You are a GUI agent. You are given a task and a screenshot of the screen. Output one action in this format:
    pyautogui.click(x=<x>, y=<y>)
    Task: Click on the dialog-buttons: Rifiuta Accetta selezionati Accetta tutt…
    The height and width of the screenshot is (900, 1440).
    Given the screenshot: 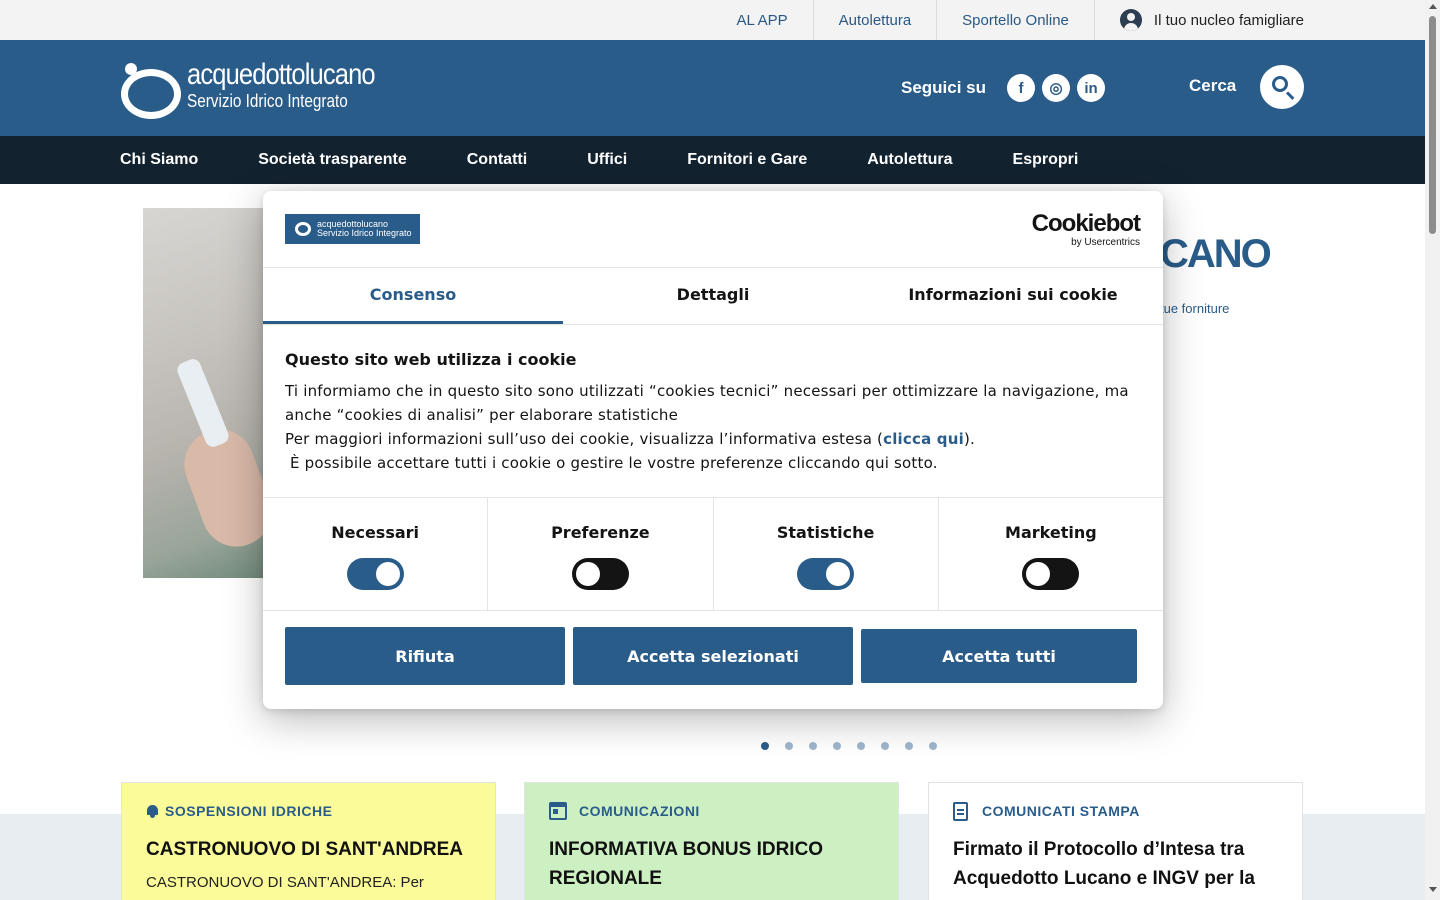 What is the action you would take?
    pyautogui.click(x=713, y=648)
    